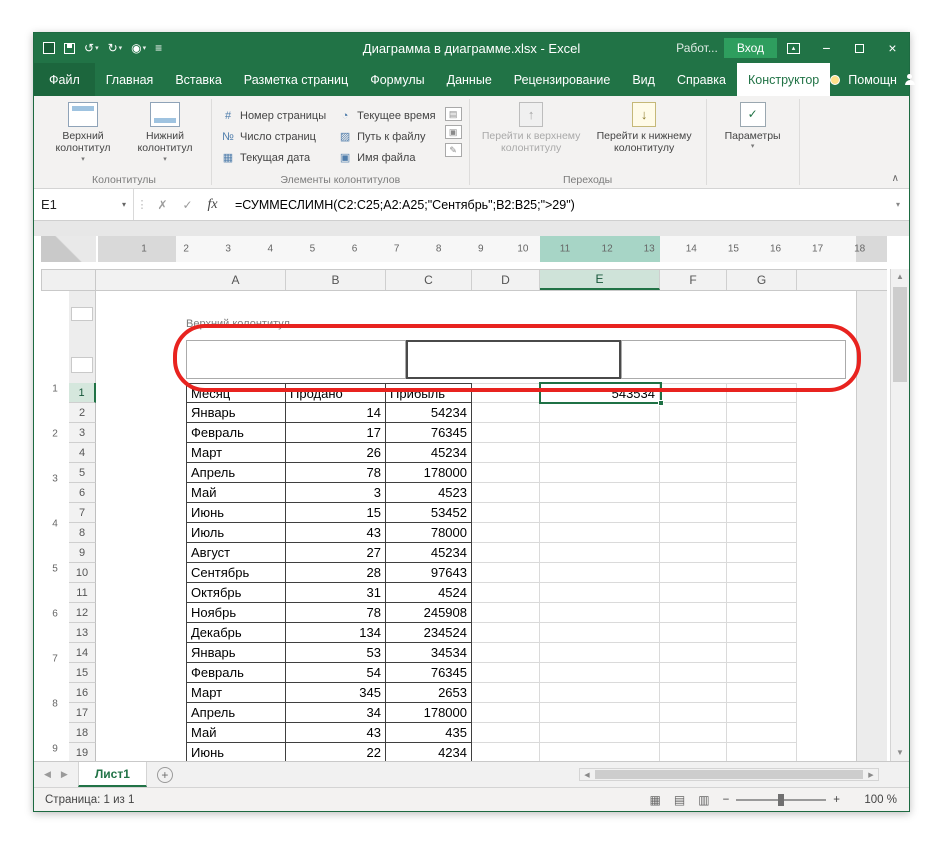 This screenshot has width=943, height=843. I want to click on row-header: 8, so click(82, 533).